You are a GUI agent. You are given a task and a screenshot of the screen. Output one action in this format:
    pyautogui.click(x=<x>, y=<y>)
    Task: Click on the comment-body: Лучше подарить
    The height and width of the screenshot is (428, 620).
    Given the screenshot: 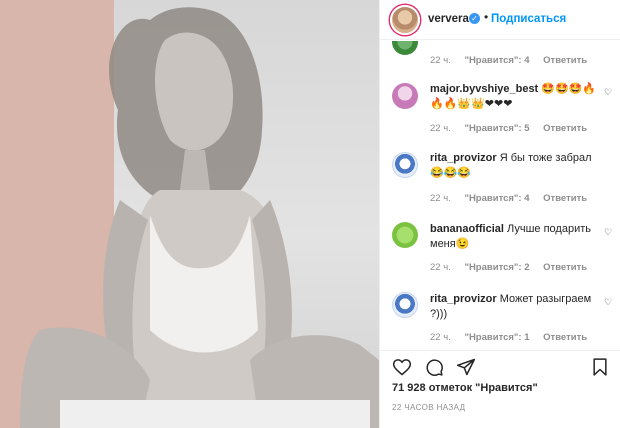 What is the action you would take?
    pyautogui.click(x=549, y=229)
    